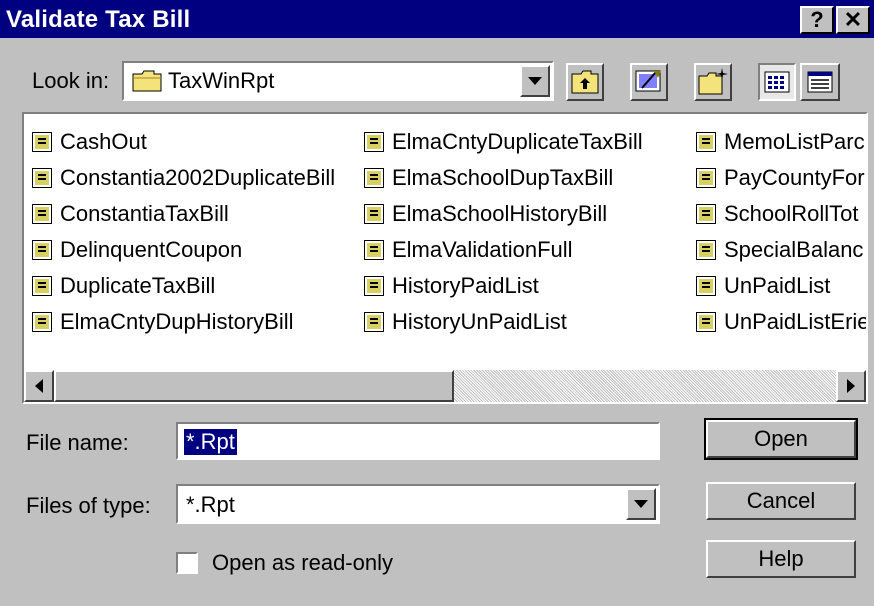  Describe the element at coordinates (418, 441) in the screenshot. I see `file-name-input: *.Rpt` at that location.